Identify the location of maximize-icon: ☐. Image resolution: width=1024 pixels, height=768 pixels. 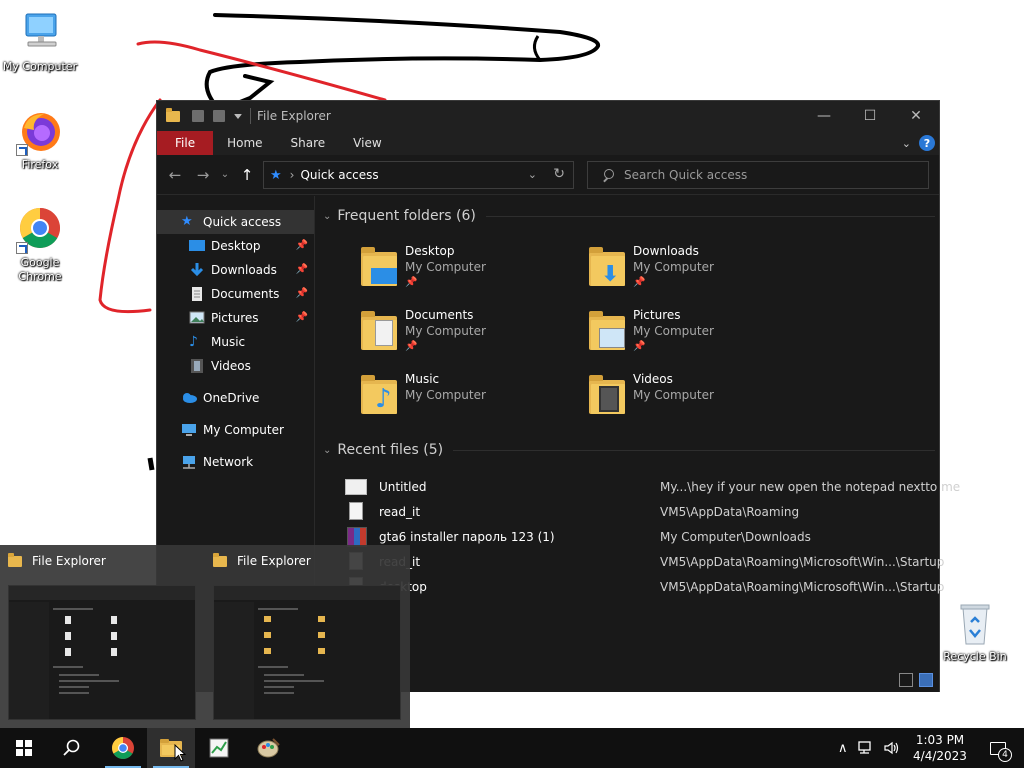
(870, 116).